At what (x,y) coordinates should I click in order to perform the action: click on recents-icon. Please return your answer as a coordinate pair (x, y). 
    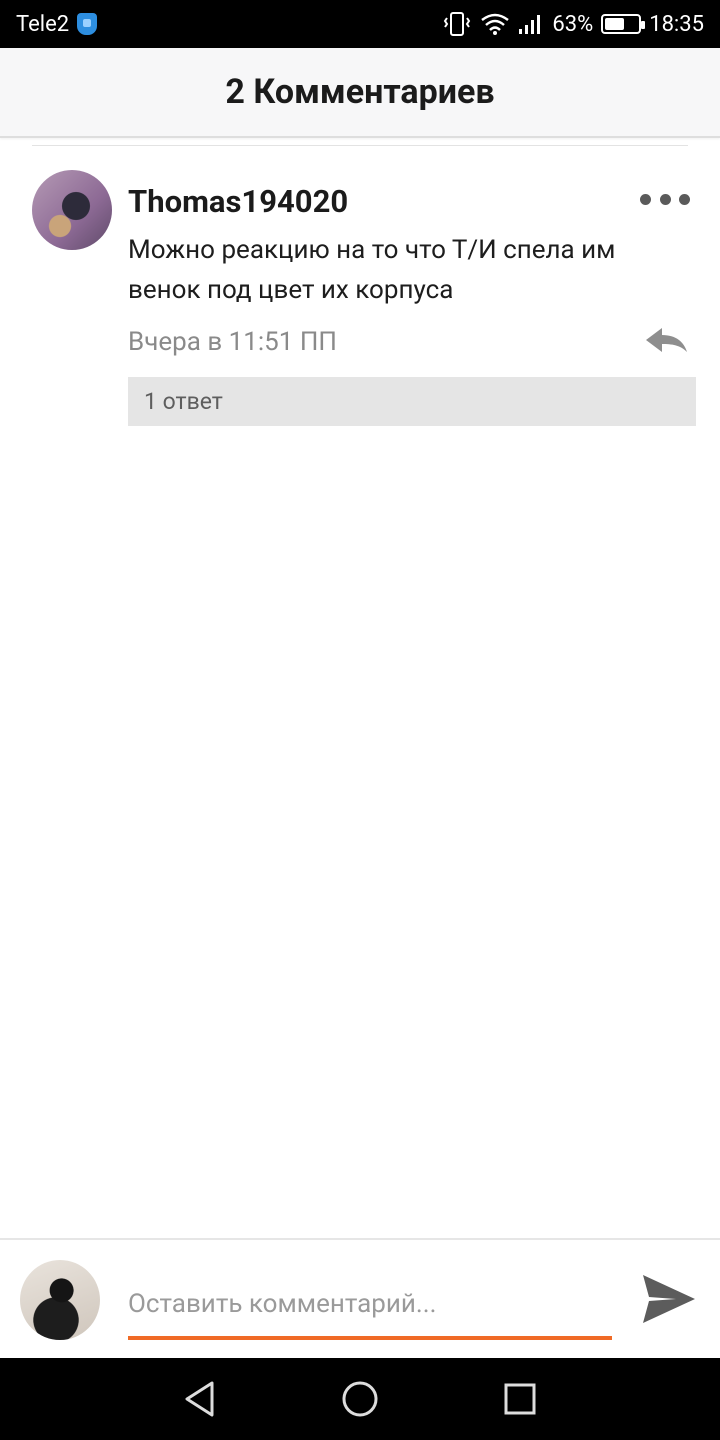
    Looking at the image, I should click on (520, 1399).